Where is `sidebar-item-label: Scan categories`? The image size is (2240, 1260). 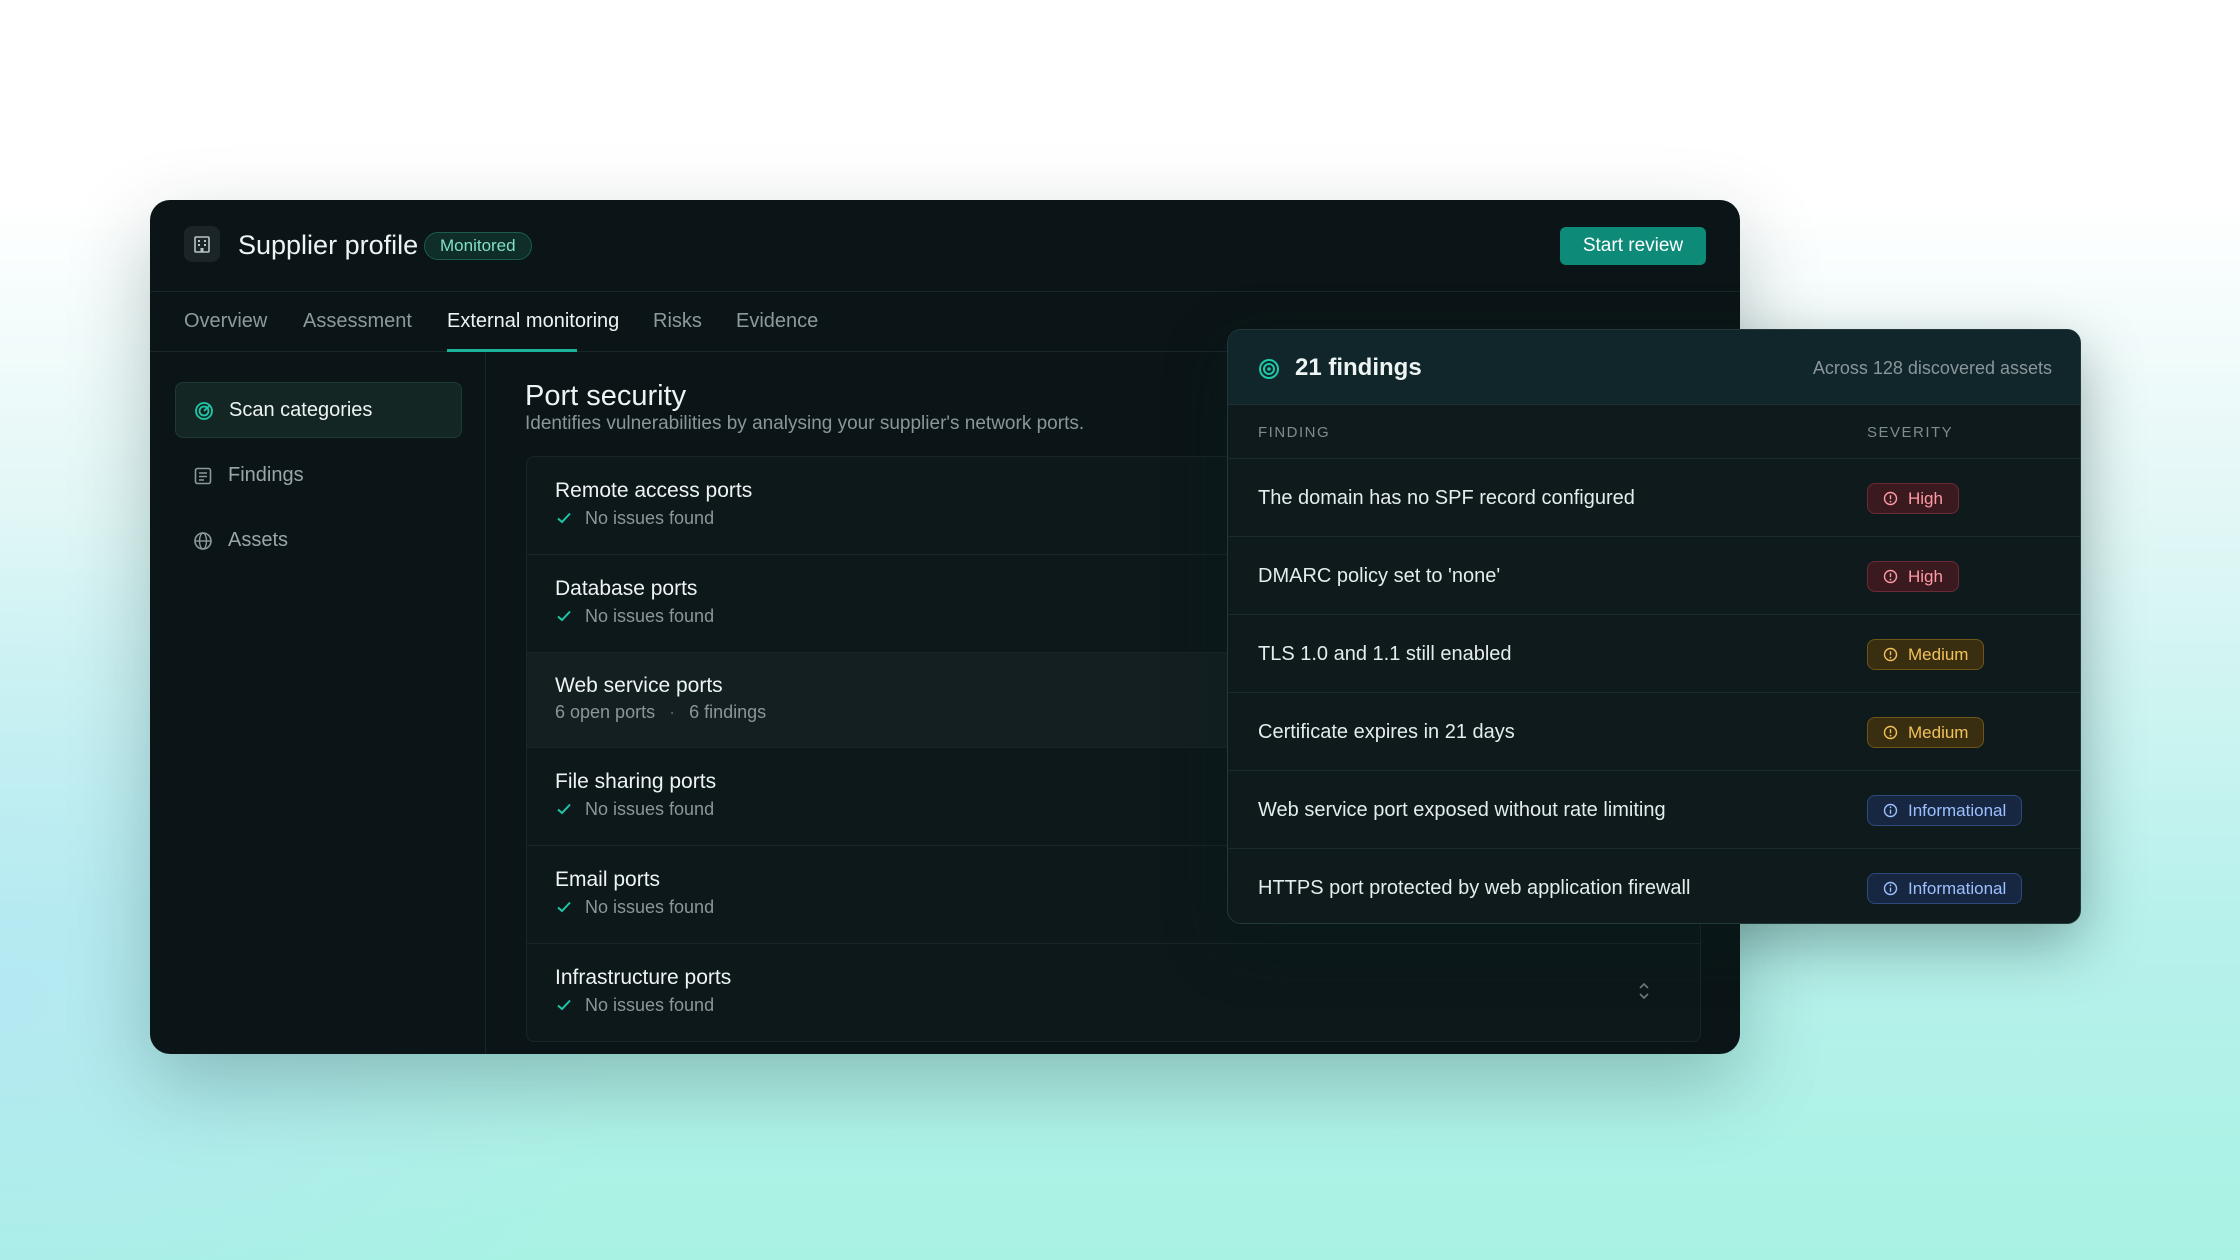 sidebar-item-label: Scan categories is located at coordinates (301, 410).